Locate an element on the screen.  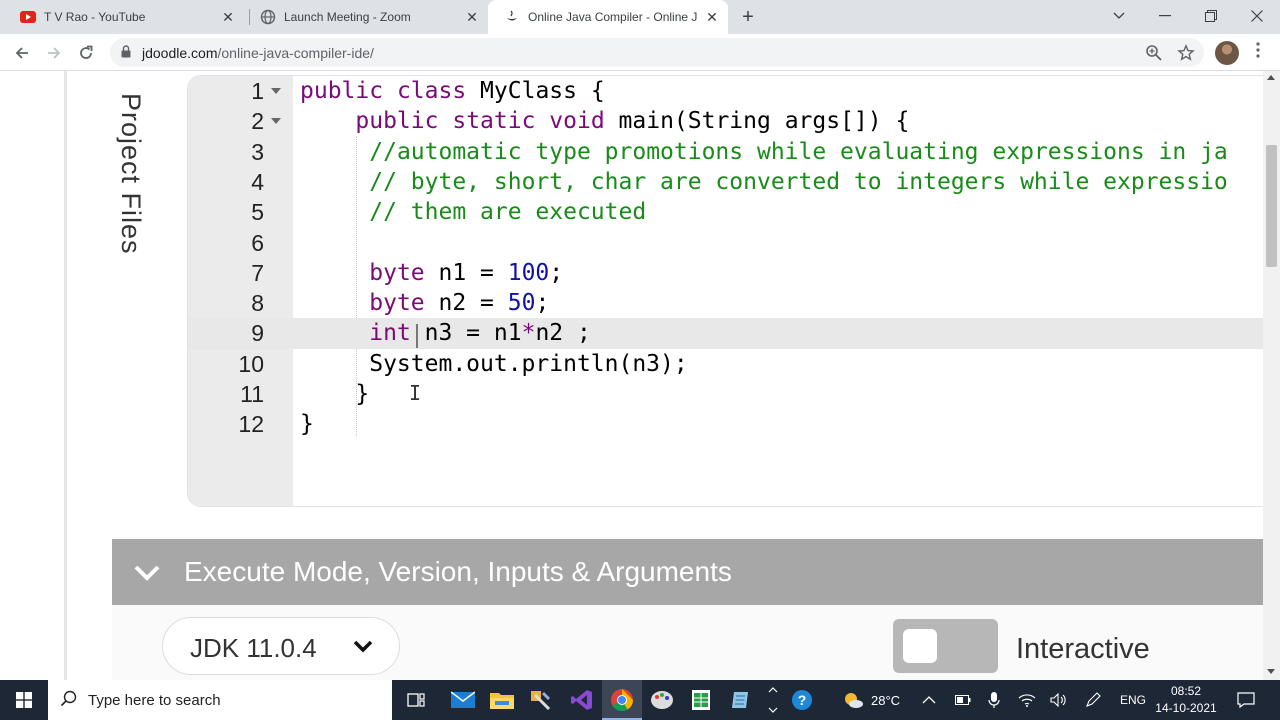
code-line: 10 System.out.println(n3); is located at coordinates (727, 364).